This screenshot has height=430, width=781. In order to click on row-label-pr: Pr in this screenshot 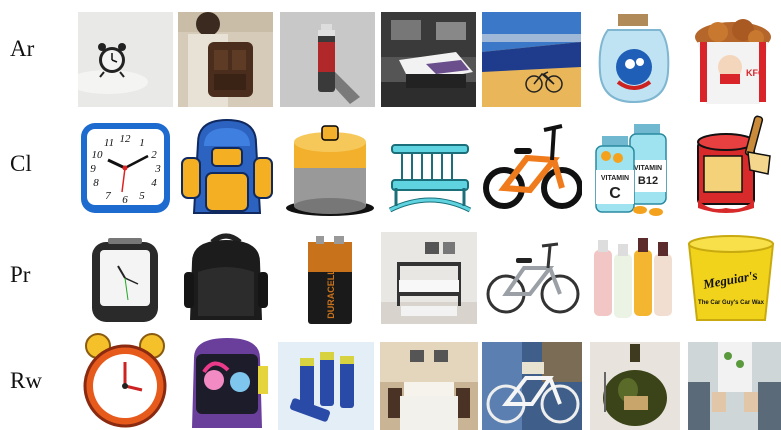, I will do `click(20, 274)`.